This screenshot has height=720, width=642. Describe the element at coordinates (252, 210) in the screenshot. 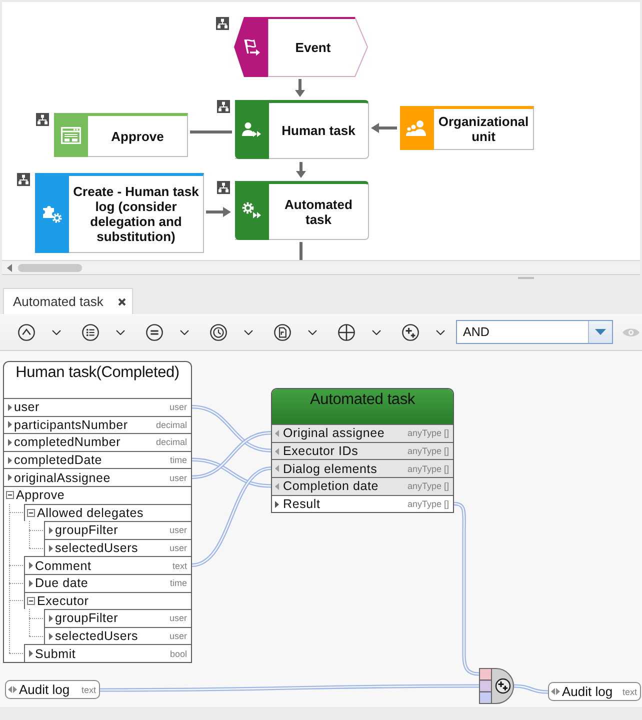

I see `gear-icon` at that location.